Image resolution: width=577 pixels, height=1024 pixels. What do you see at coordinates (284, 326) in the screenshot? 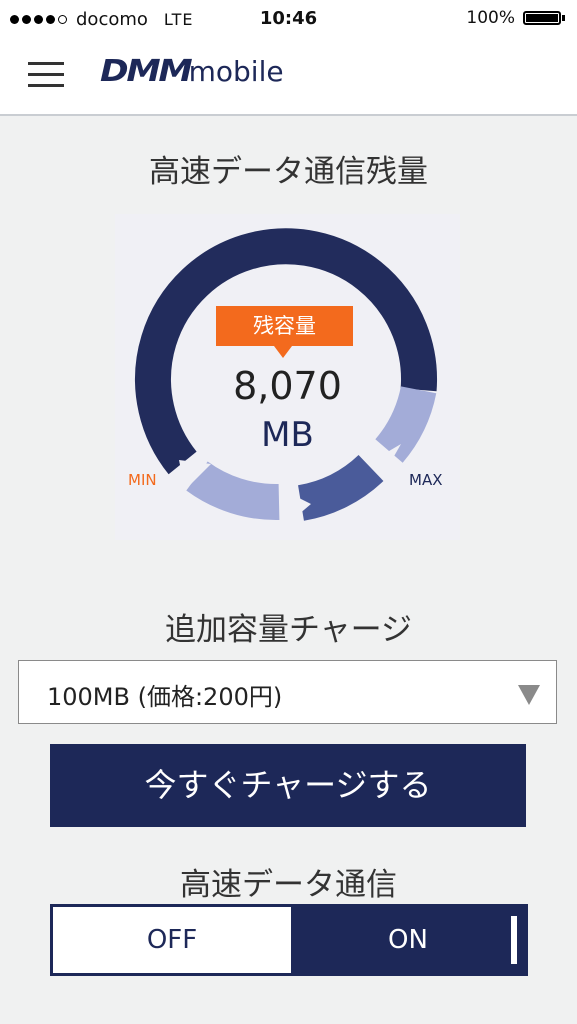
I see `remaining-badge: 残容量` at bounding box center [284, 326].